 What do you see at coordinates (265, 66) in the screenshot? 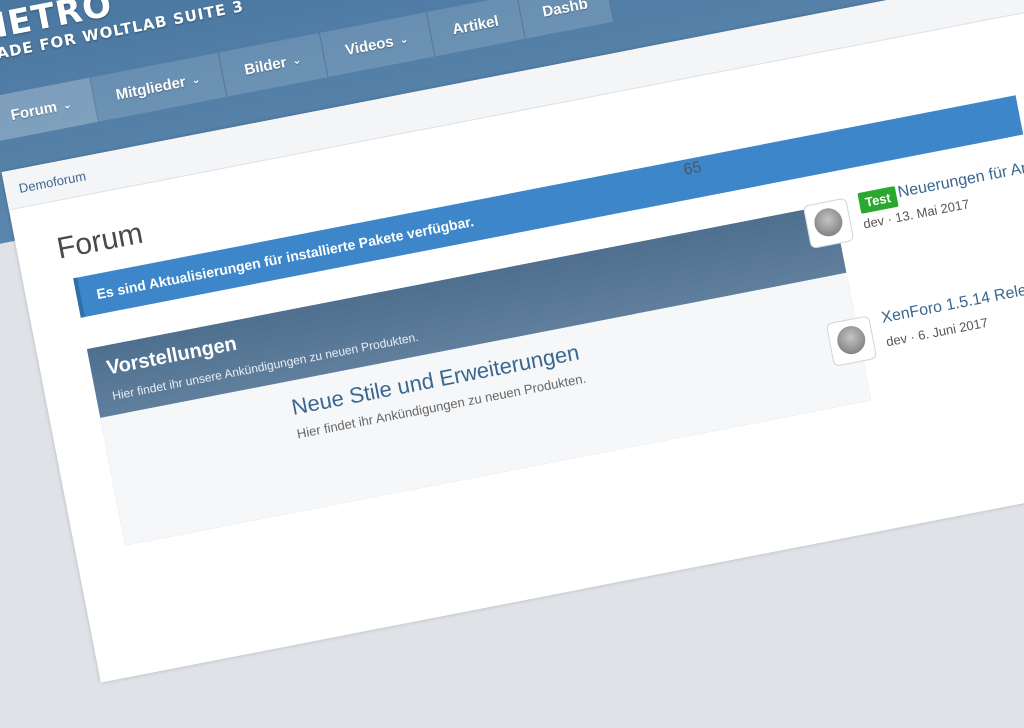
I see `nav-label: Bilder` at bounding box center [265, 66].